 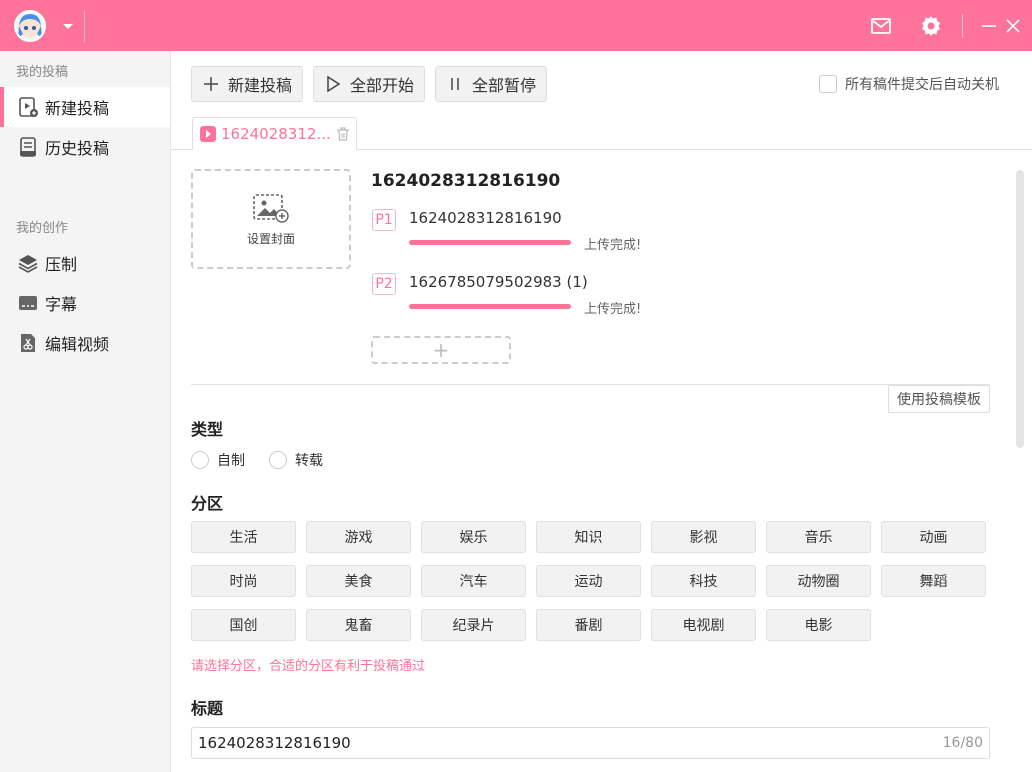 What do you see at coordinates (498, 282) in the screenshot?
I see `part-name: 1626785079502983 (1)` at bounding box center [498, 282].